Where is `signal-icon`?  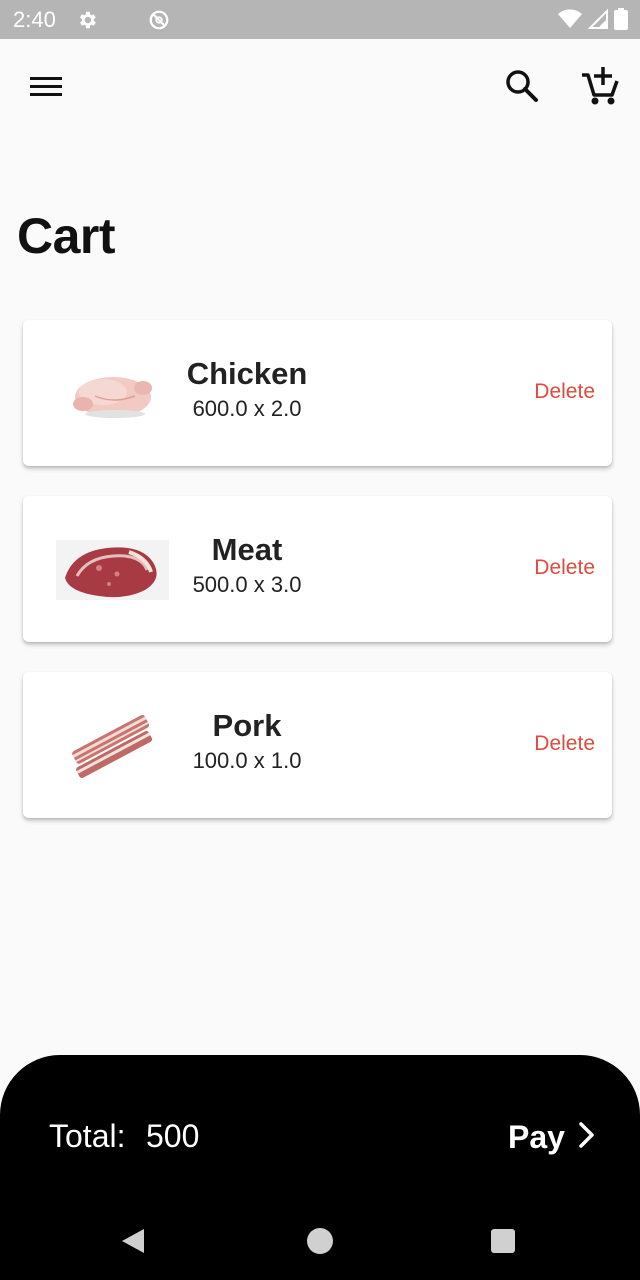 signal-icon is located at coordinates (597, 21).